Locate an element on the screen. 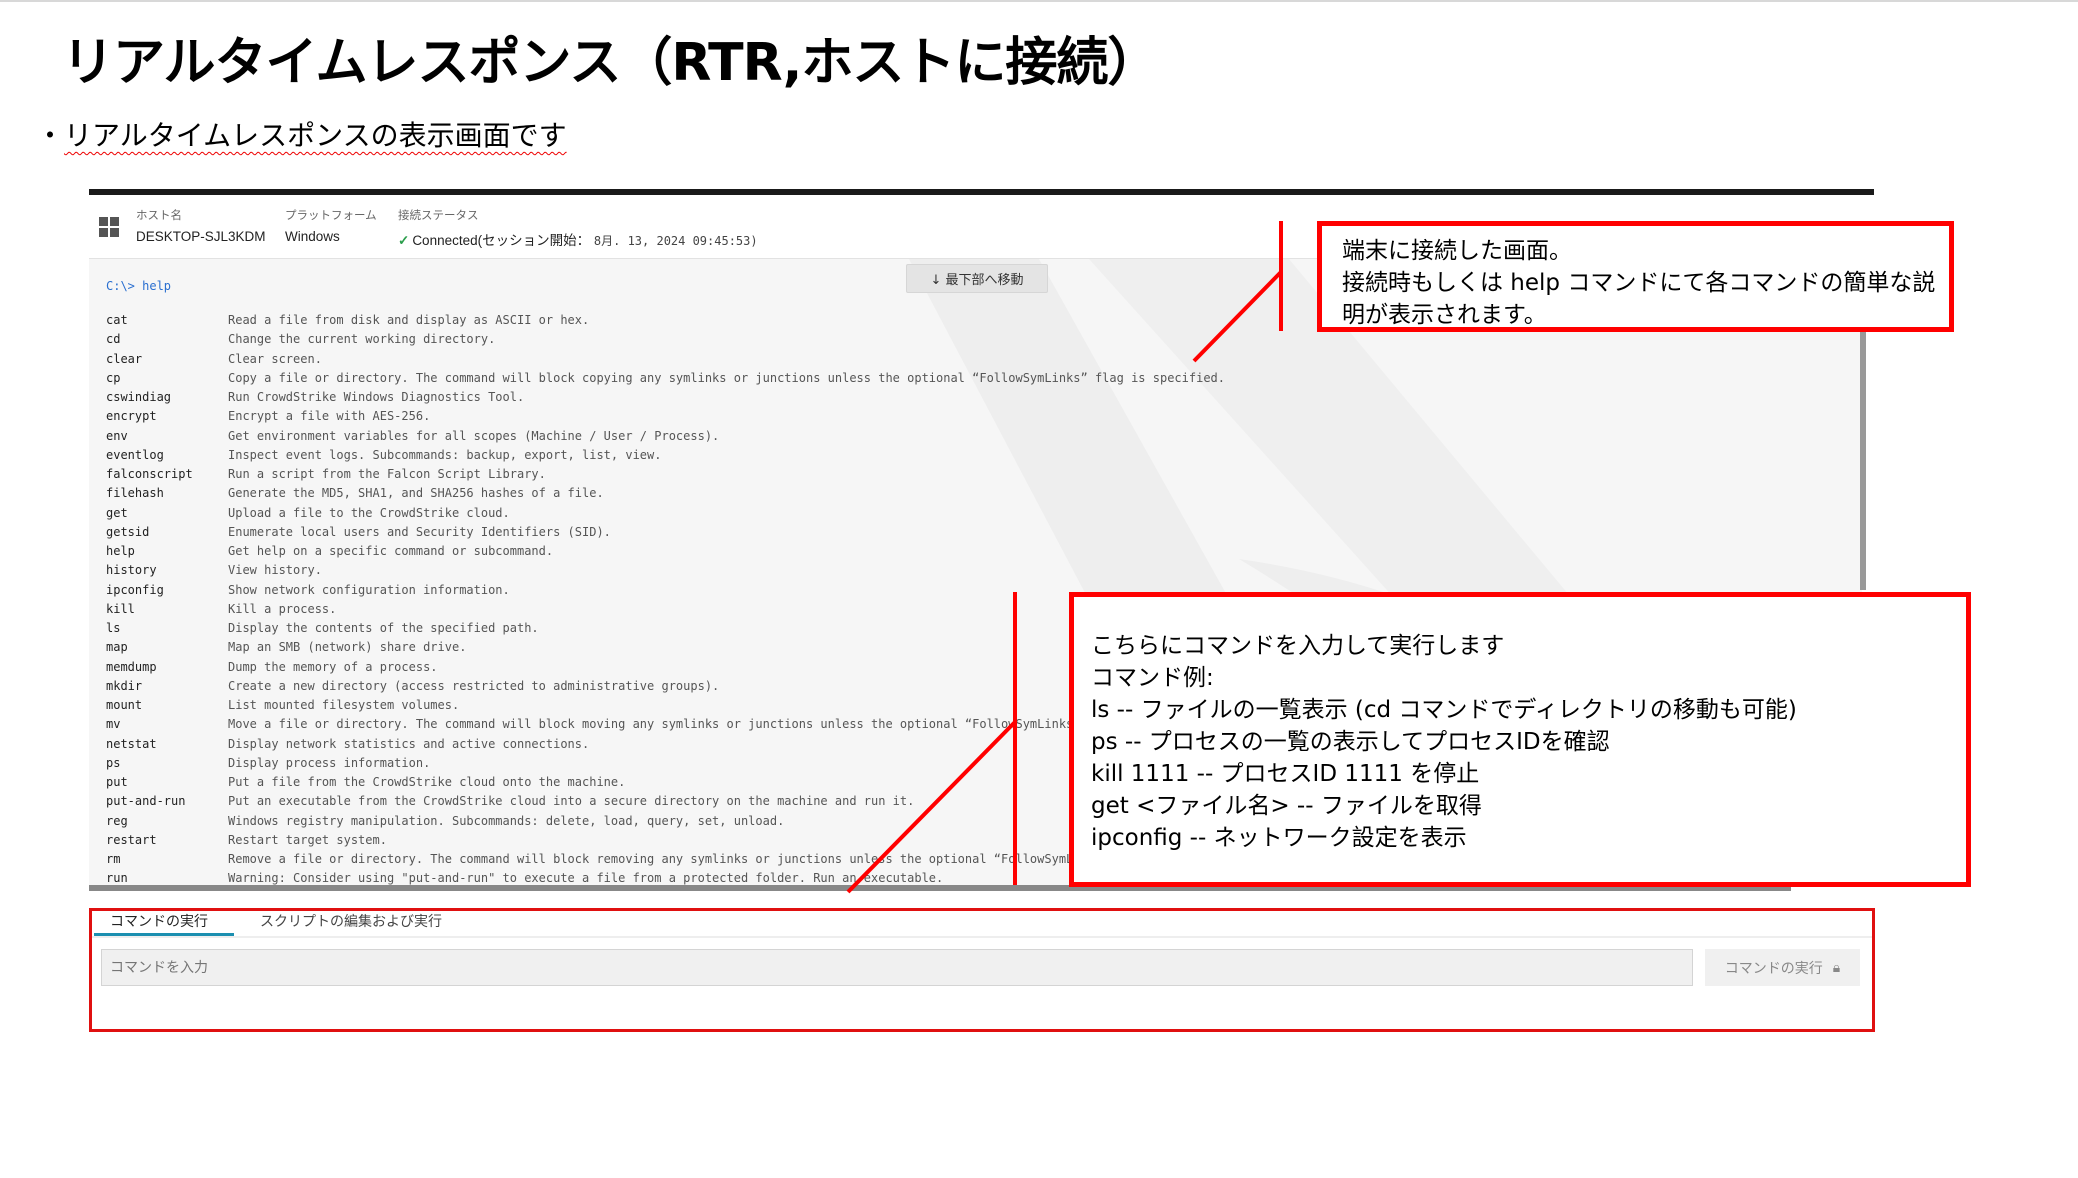 The height and width of the screenshot is (1178, 2078). callout-line: ls -- ファイルの一覧表示 (cd コマンドでディレクトリの移動も可能) is located at coordinates (1444, 710).